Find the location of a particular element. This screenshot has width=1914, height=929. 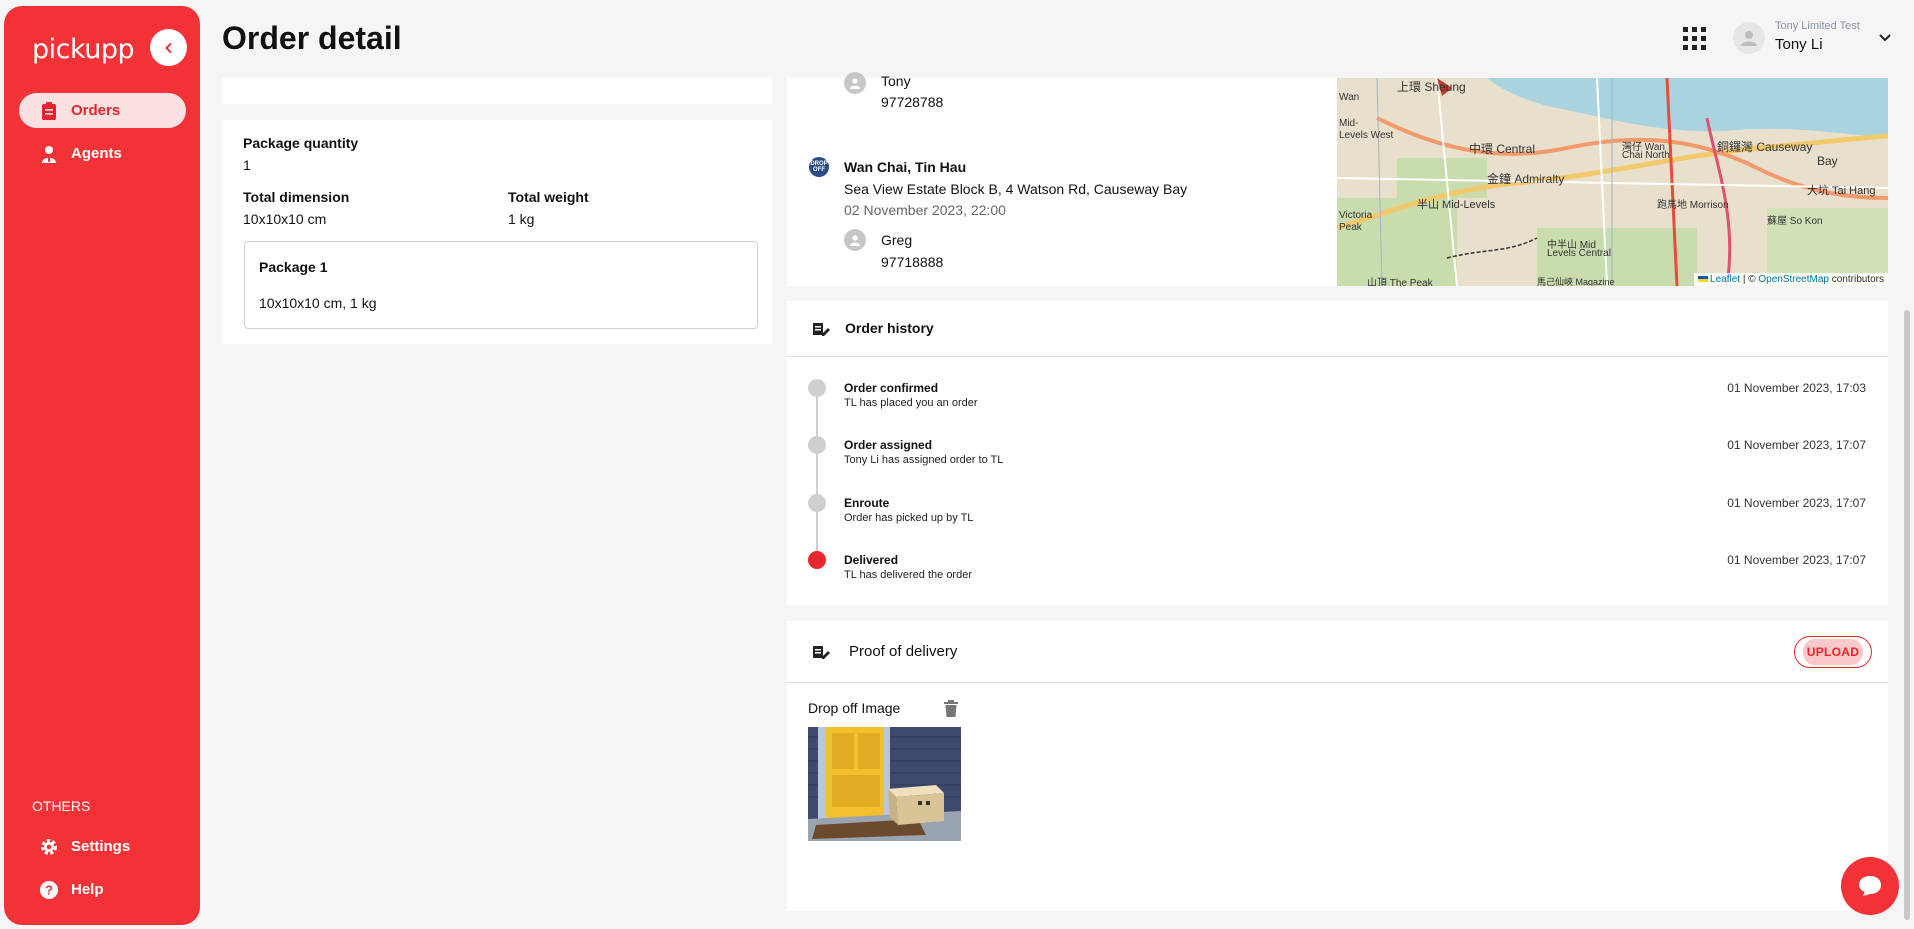

sidebar-item-label: Agents is located at coordinates (96, 153).